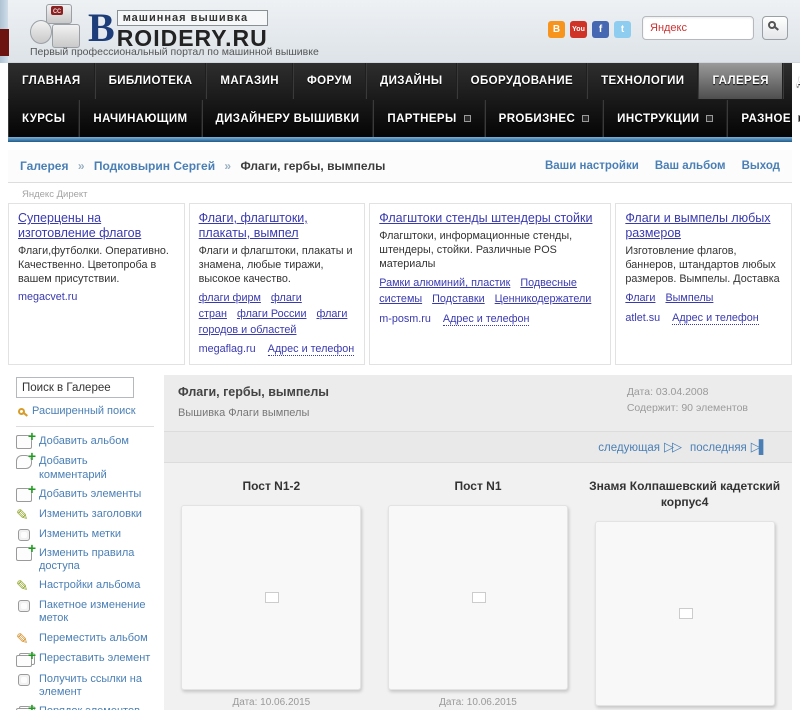 Image resolution: width=800 pixels, height=710 pixels. Describe the element at coordinates (665, 118) in the screenshot. I see `nav-item-instruktsii: ИНСТРУКЦИИ` at that location.